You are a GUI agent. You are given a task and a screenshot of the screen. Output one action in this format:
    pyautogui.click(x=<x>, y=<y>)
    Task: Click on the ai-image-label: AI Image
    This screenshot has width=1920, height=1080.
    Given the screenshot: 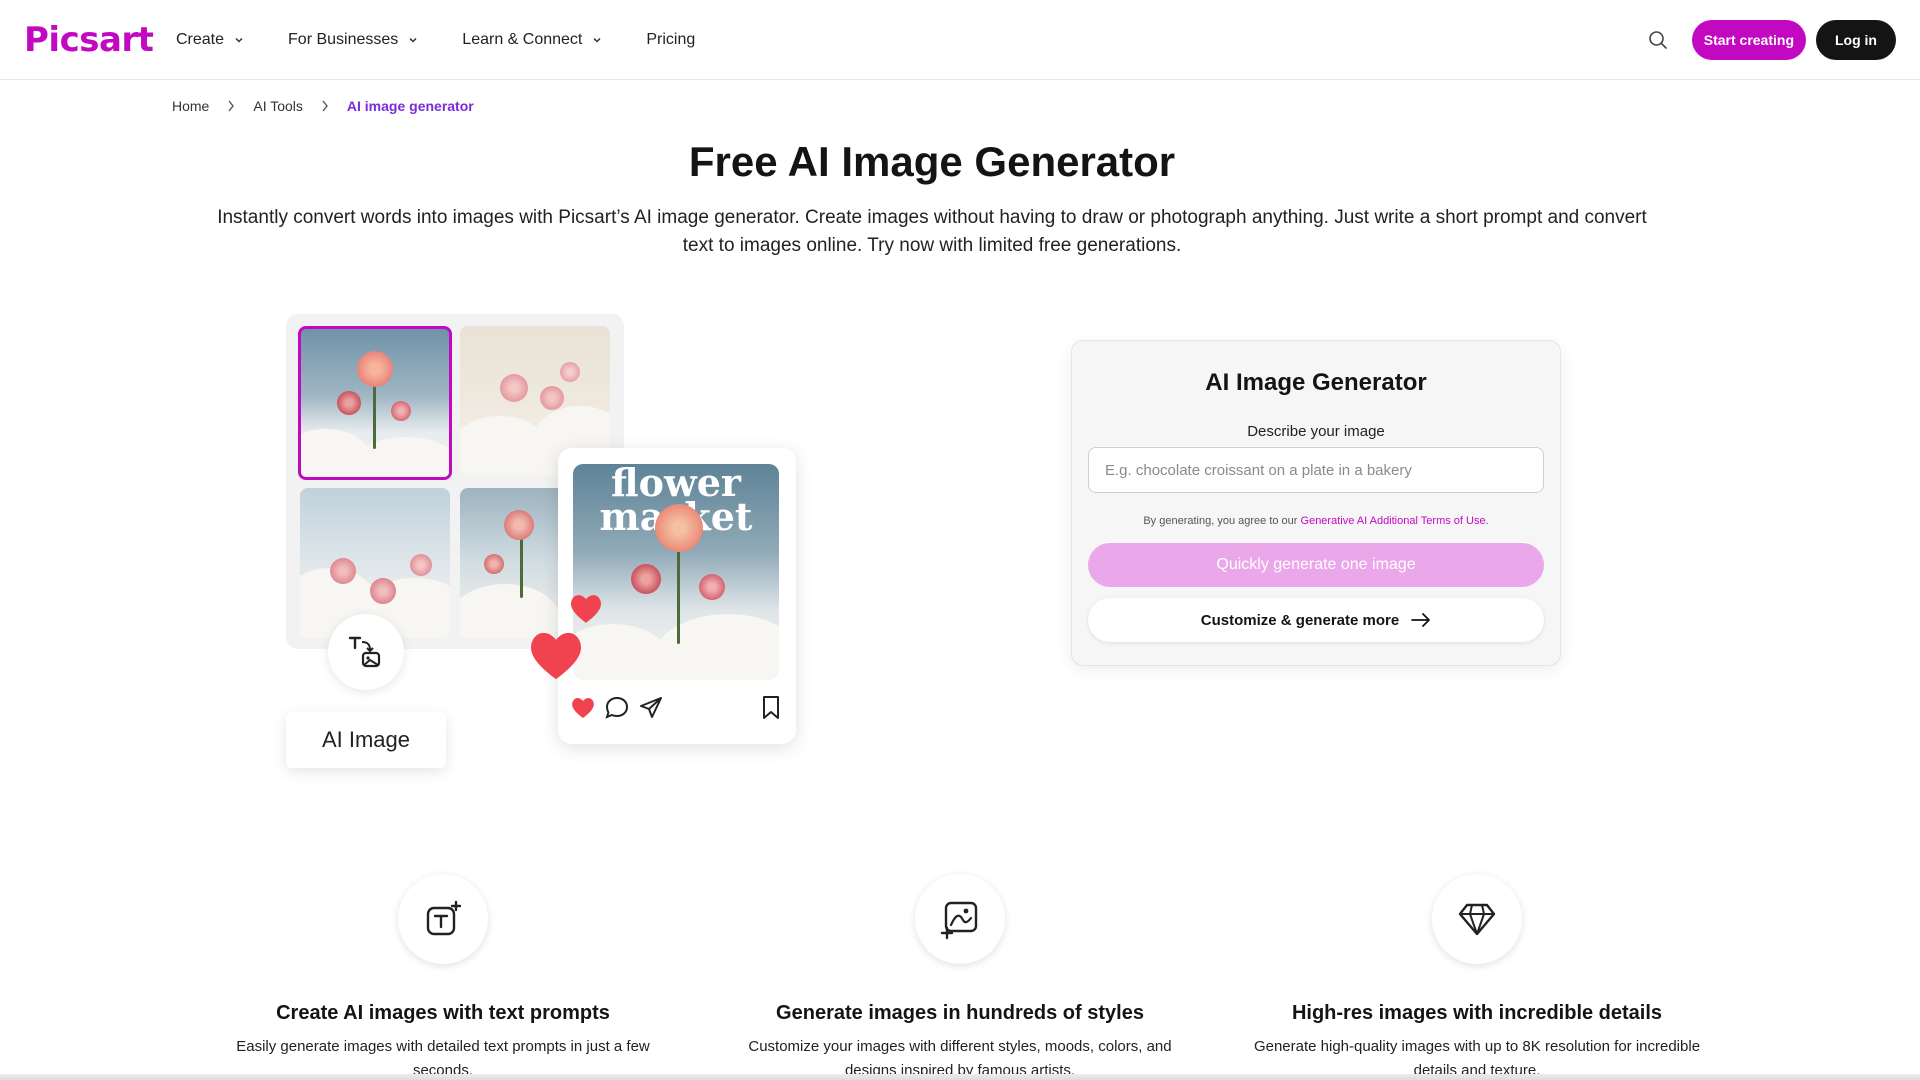 What is the action you would take?
    pyautogui.click(x=366, y=740)
    